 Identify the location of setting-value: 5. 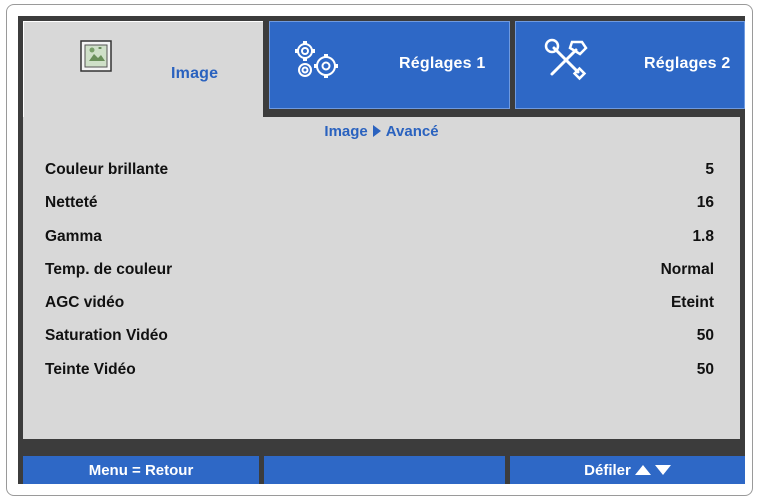
(709, 169).